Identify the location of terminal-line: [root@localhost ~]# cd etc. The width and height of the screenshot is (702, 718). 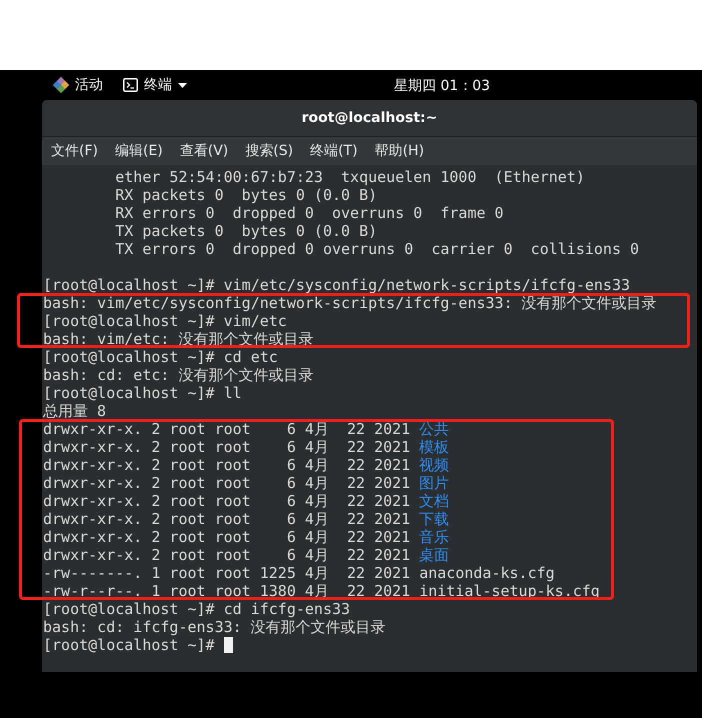
(160, 357).